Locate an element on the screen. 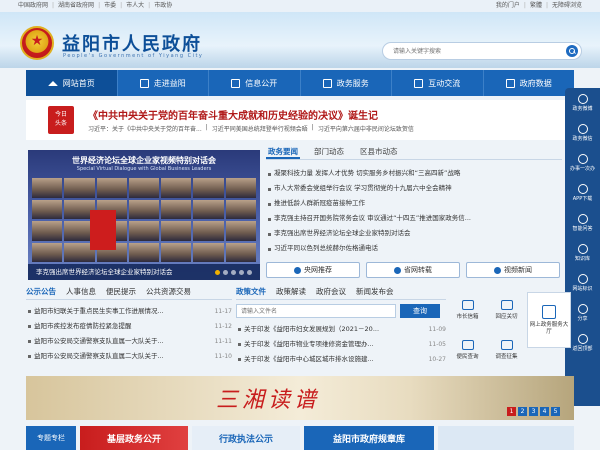 The height and width of the screenshot is (450, 600). top-link: 市政协 is located at coordinates (163, 6).